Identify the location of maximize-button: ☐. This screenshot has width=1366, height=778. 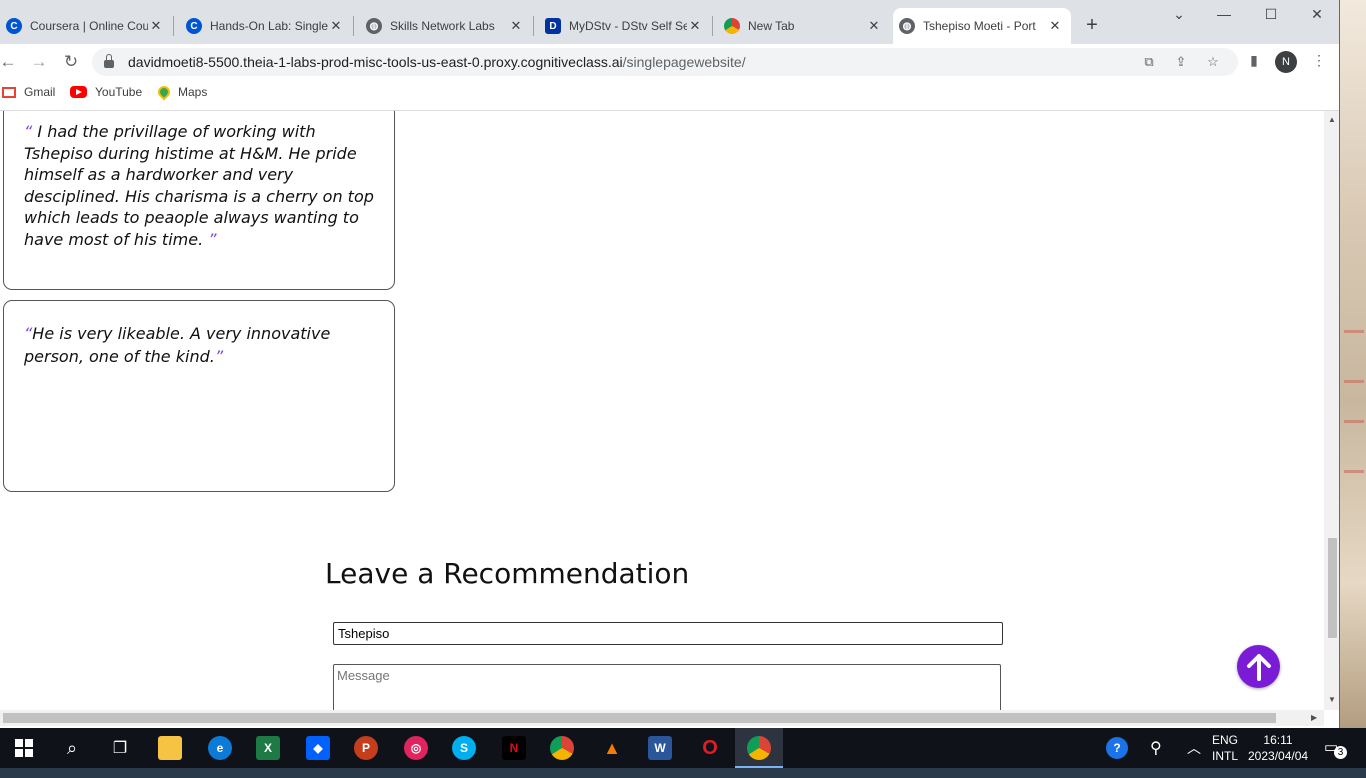
(1271, 14).